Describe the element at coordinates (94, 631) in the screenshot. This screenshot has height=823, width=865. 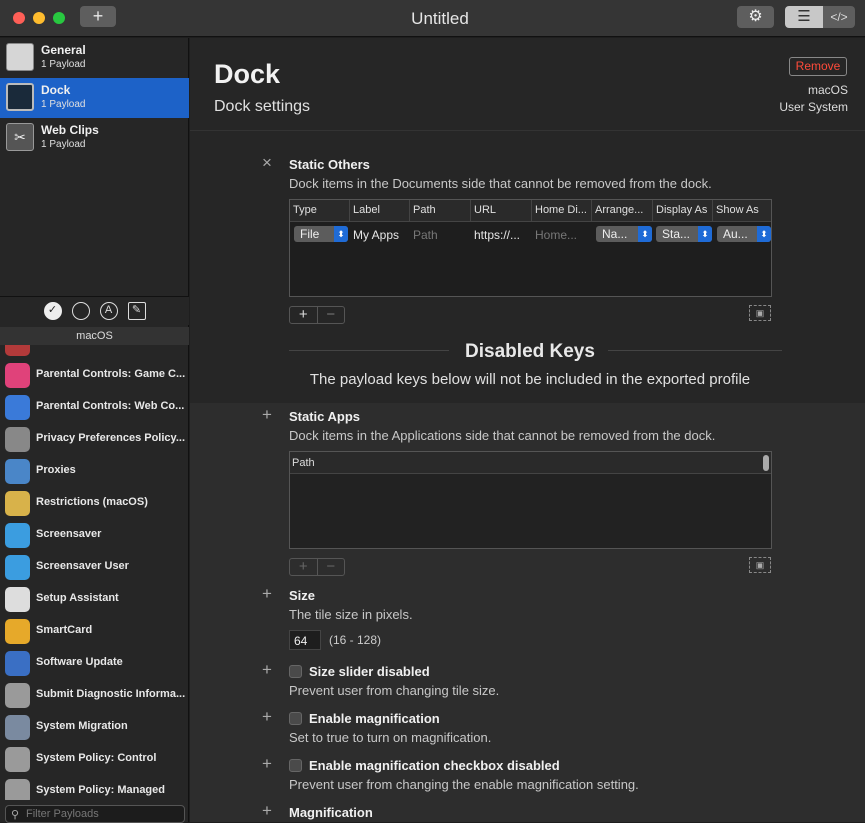
I see `library-item: SmartCard` at that location.